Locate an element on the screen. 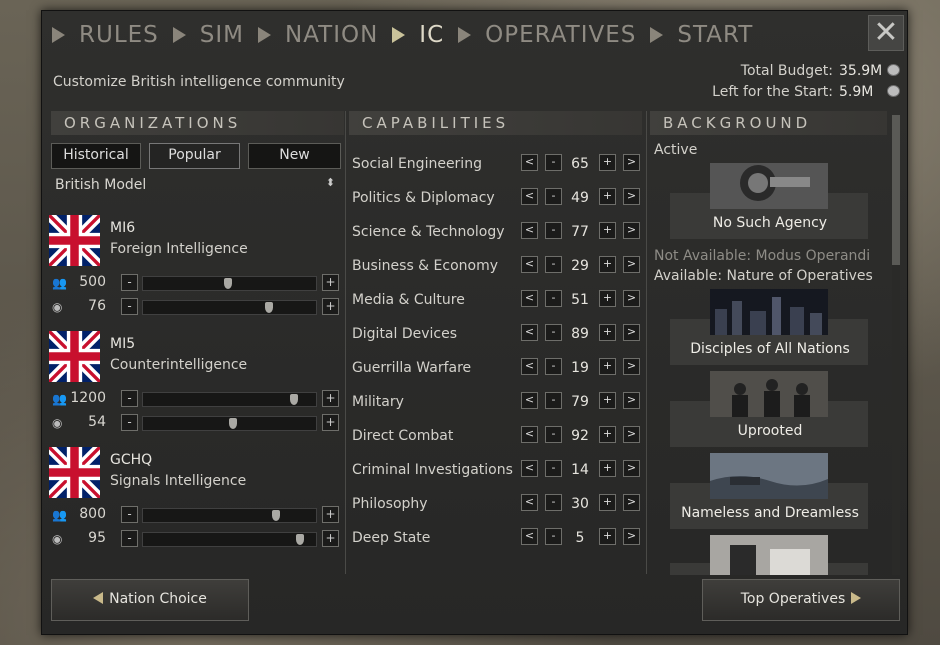  step-rules: RULES is located at coordinates (105, 35).